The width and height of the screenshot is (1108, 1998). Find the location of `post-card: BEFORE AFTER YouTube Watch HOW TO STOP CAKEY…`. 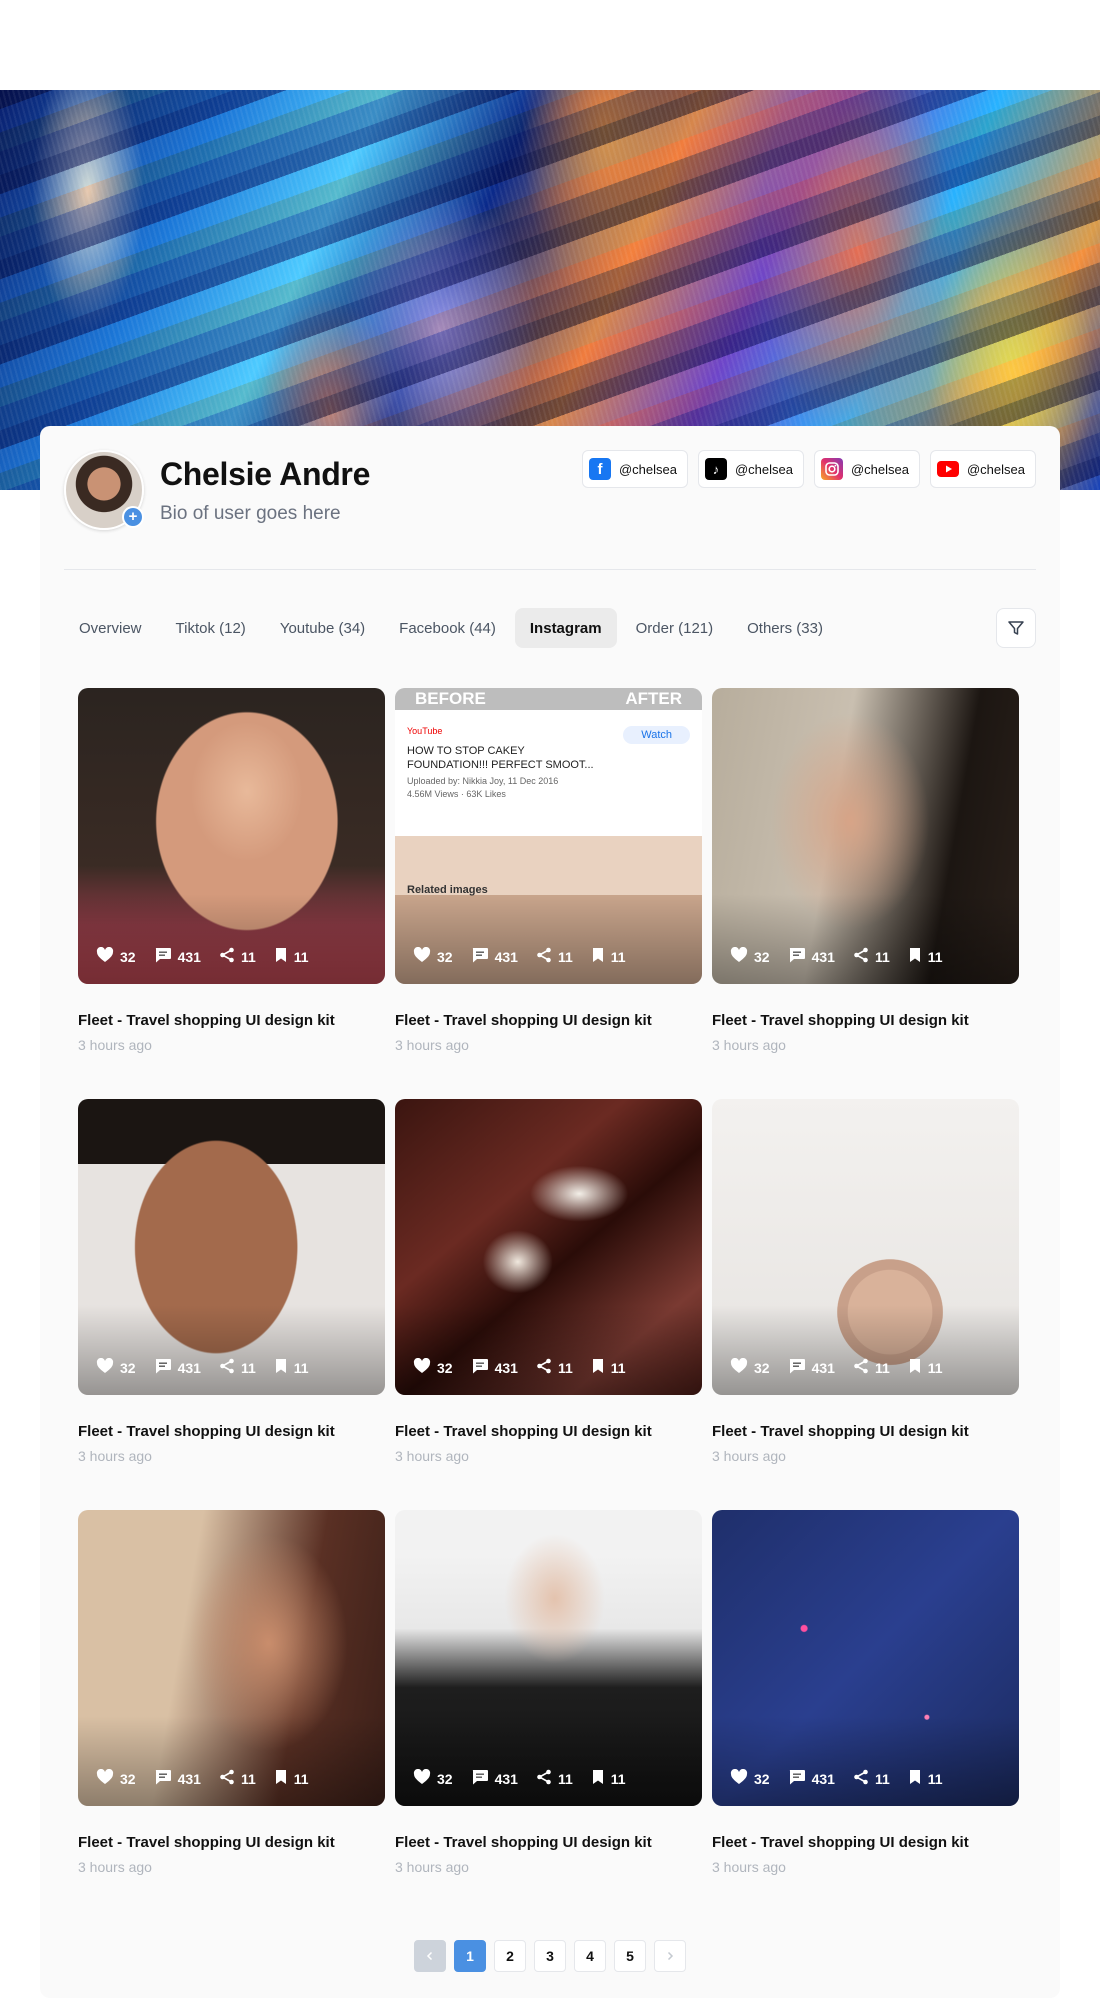

post-card: BEFORE AFTER YouTube Watch HOW TO STOP CAKEY… is located at coordinates (548, 870).